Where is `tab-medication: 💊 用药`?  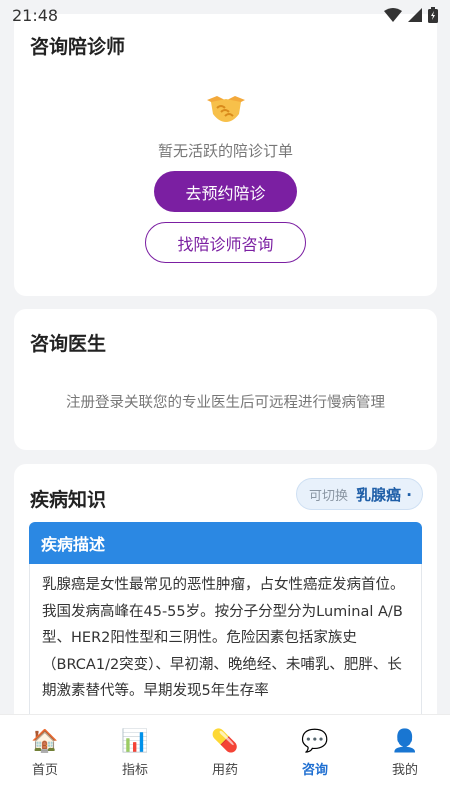 tab-medication: 💊 用药 is located at coordinates (225, 757).